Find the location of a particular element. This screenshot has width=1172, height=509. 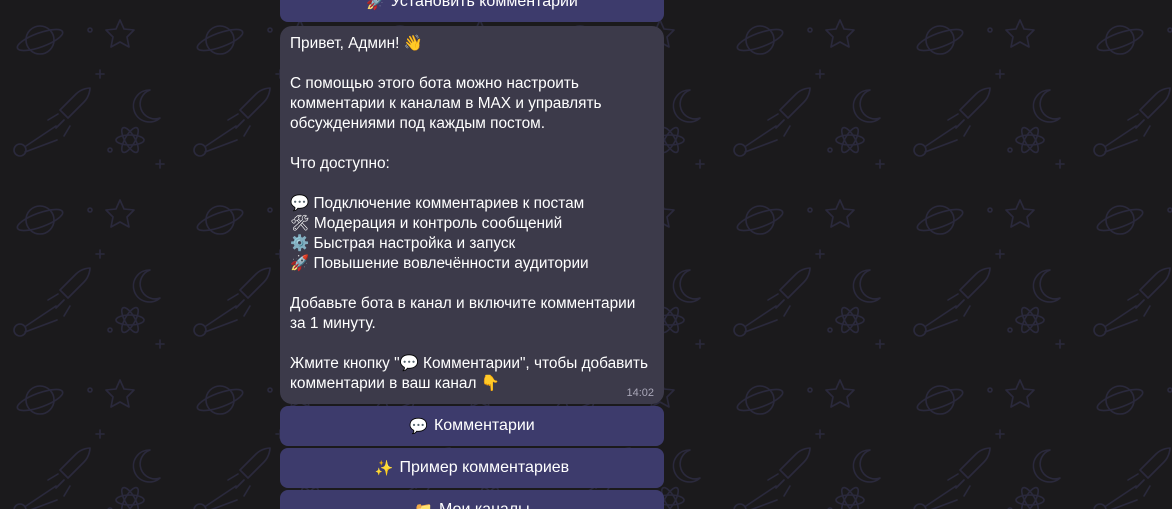

comments-example-button: ✨ Пример комментариев is located at coordinates (472, 468).